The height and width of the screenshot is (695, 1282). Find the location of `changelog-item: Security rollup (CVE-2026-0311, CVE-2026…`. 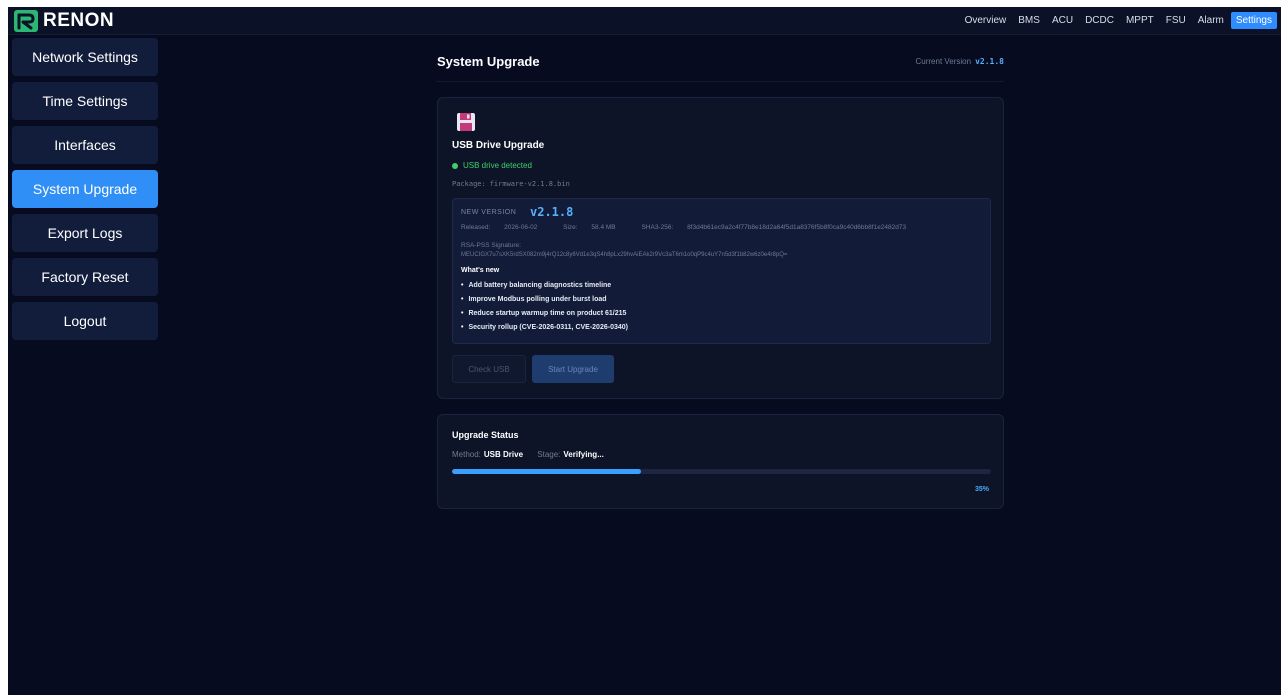

changelog-item: Security rollup (CVE-2026-0311, CVE-2026… is located at coordinates (544, 330).